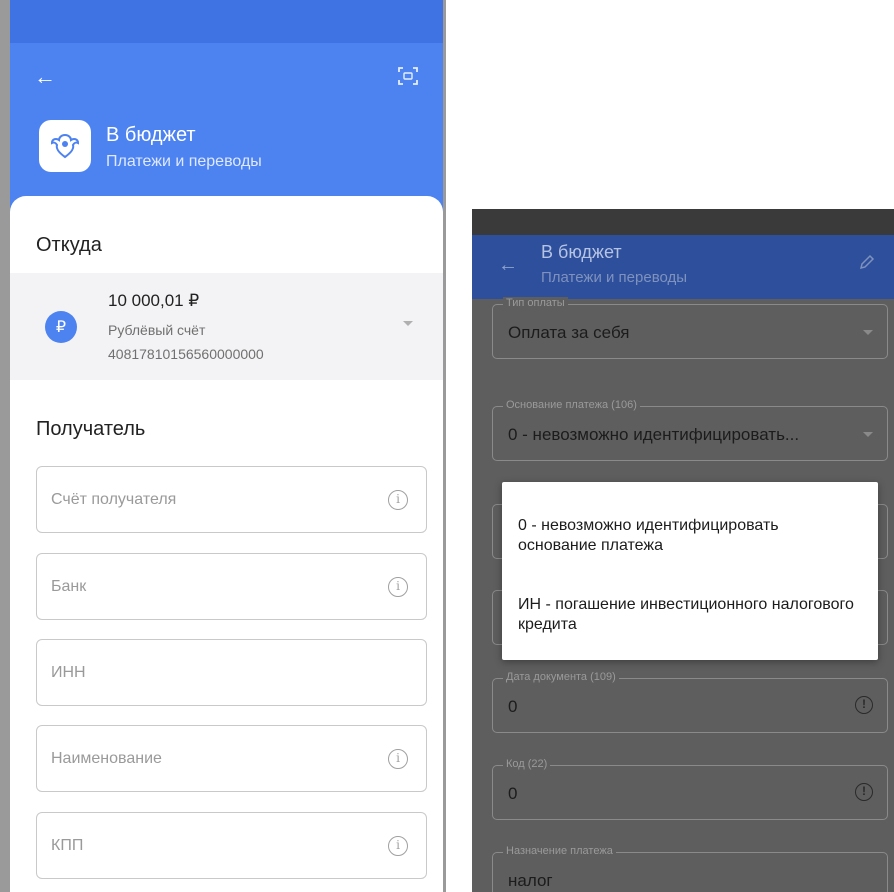 The height and width of the screenshot is (892, 894). Describe the element at coordinates (68, 672) in the screenshot. I see `field-placeholder: ИНН` at that location.